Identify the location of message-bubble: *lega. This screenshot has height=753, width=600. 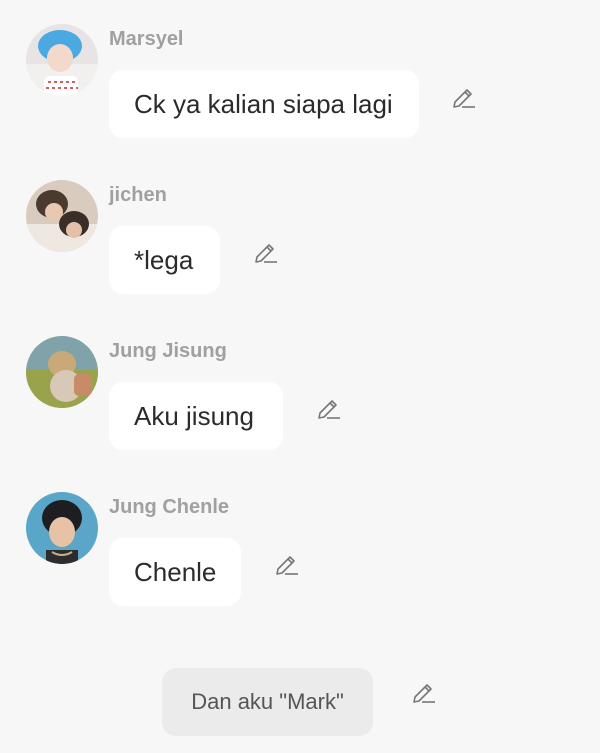
(164, 260).